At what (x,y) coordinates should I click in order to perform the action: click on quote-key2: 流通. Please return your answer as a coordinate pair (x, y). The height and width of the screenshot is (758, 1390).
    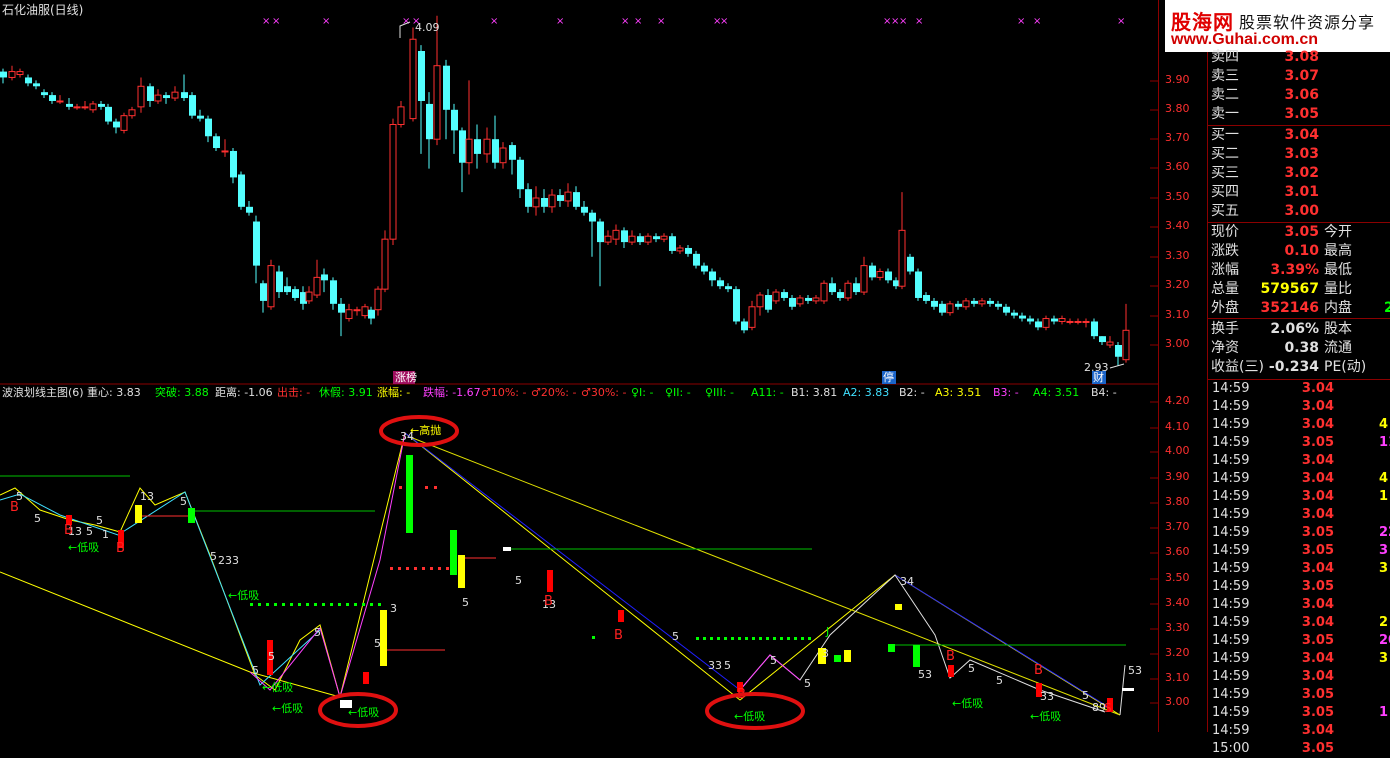
    Looking at the image, I should click on (1338, 348).